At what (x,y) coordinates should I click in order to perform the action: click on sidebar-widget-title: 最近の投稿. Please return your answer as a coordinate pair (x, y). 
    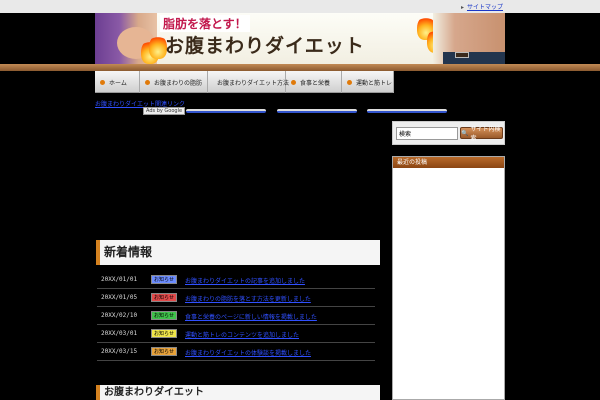
    Looking at the image, I should click on (448, 162).